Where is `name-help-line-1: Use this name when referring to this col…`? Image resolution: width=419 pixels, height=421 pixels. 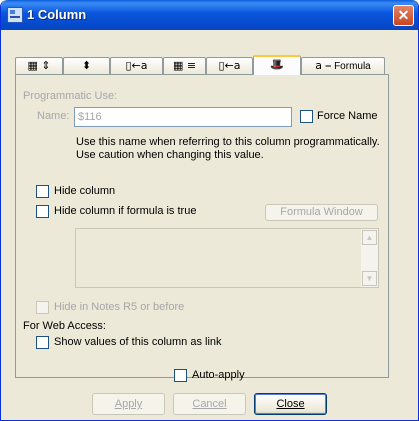 name-help-line-1: Use this name when referring to this col… is located at coordinates (228, 142).